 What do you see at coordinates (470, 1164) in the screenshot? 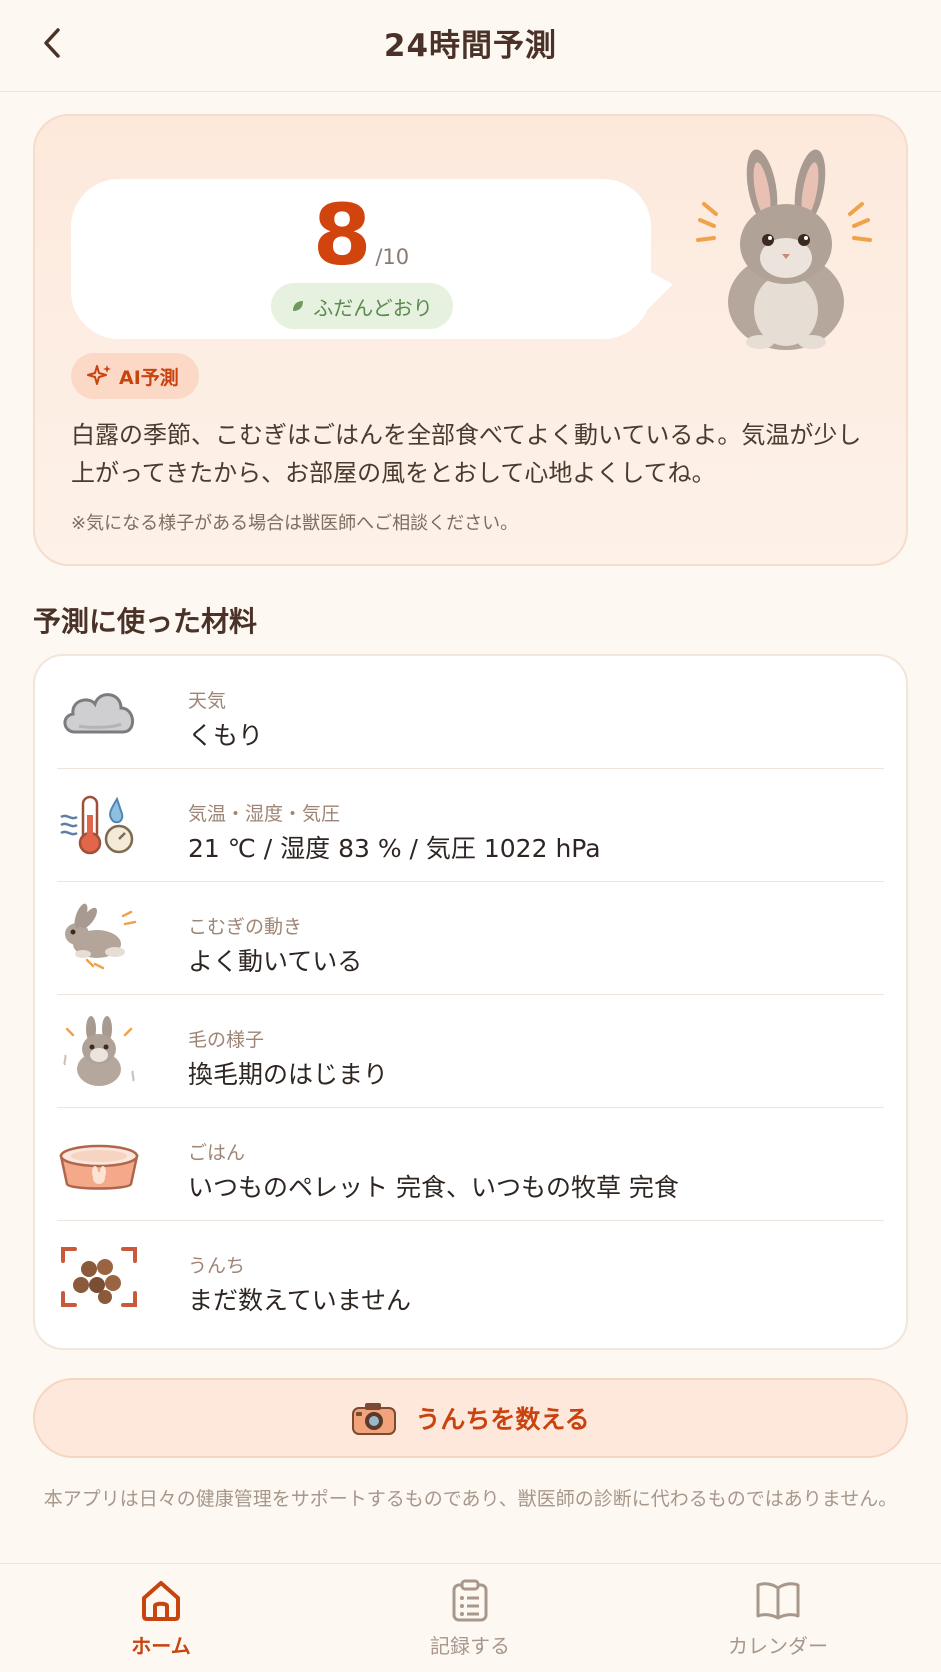
I see `material-row-food: ごはん いつものペレット 完食、いつもの牧草 完食` at bounding box center [470, 1164].